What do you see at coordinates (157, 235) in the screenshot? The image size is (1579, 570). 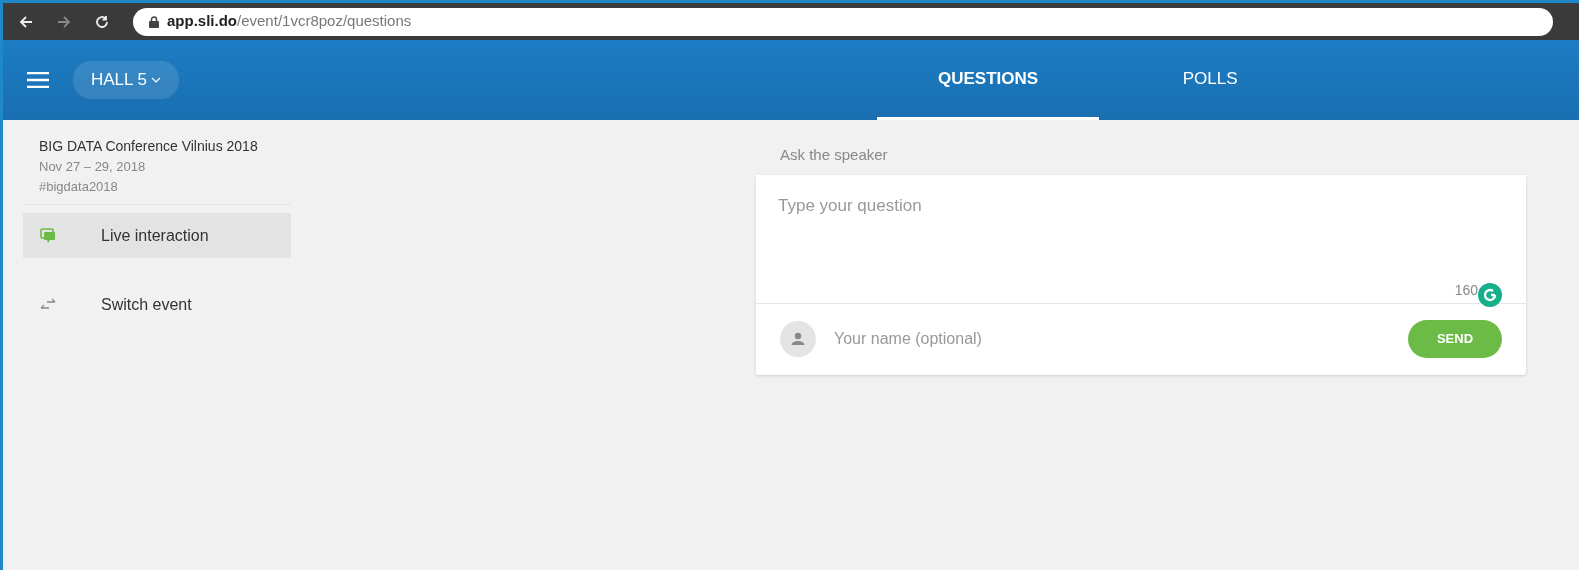 I see `sidebar-item: Live interaction` at bounding box center [157, 235].